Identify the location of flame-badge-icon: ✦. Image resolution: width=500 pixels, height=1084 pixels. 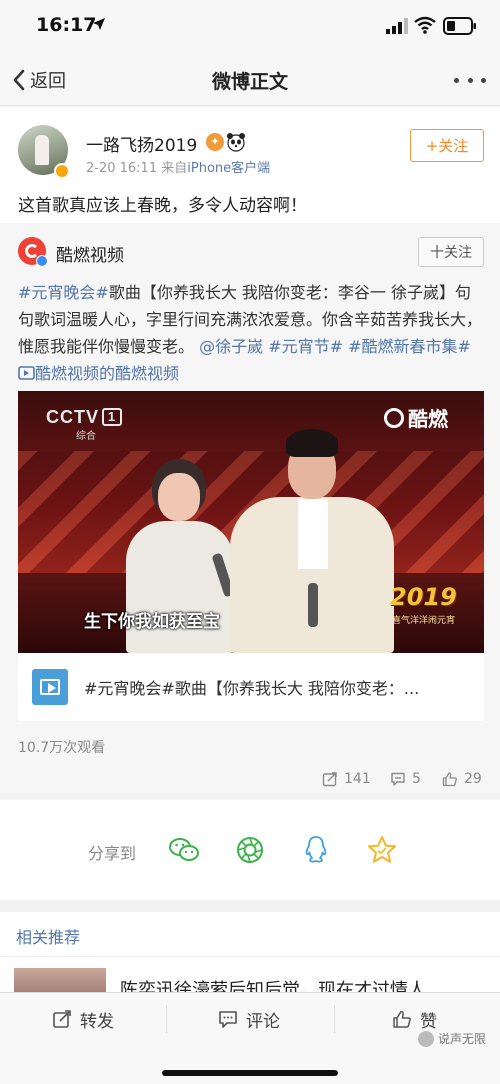
(215, 142).